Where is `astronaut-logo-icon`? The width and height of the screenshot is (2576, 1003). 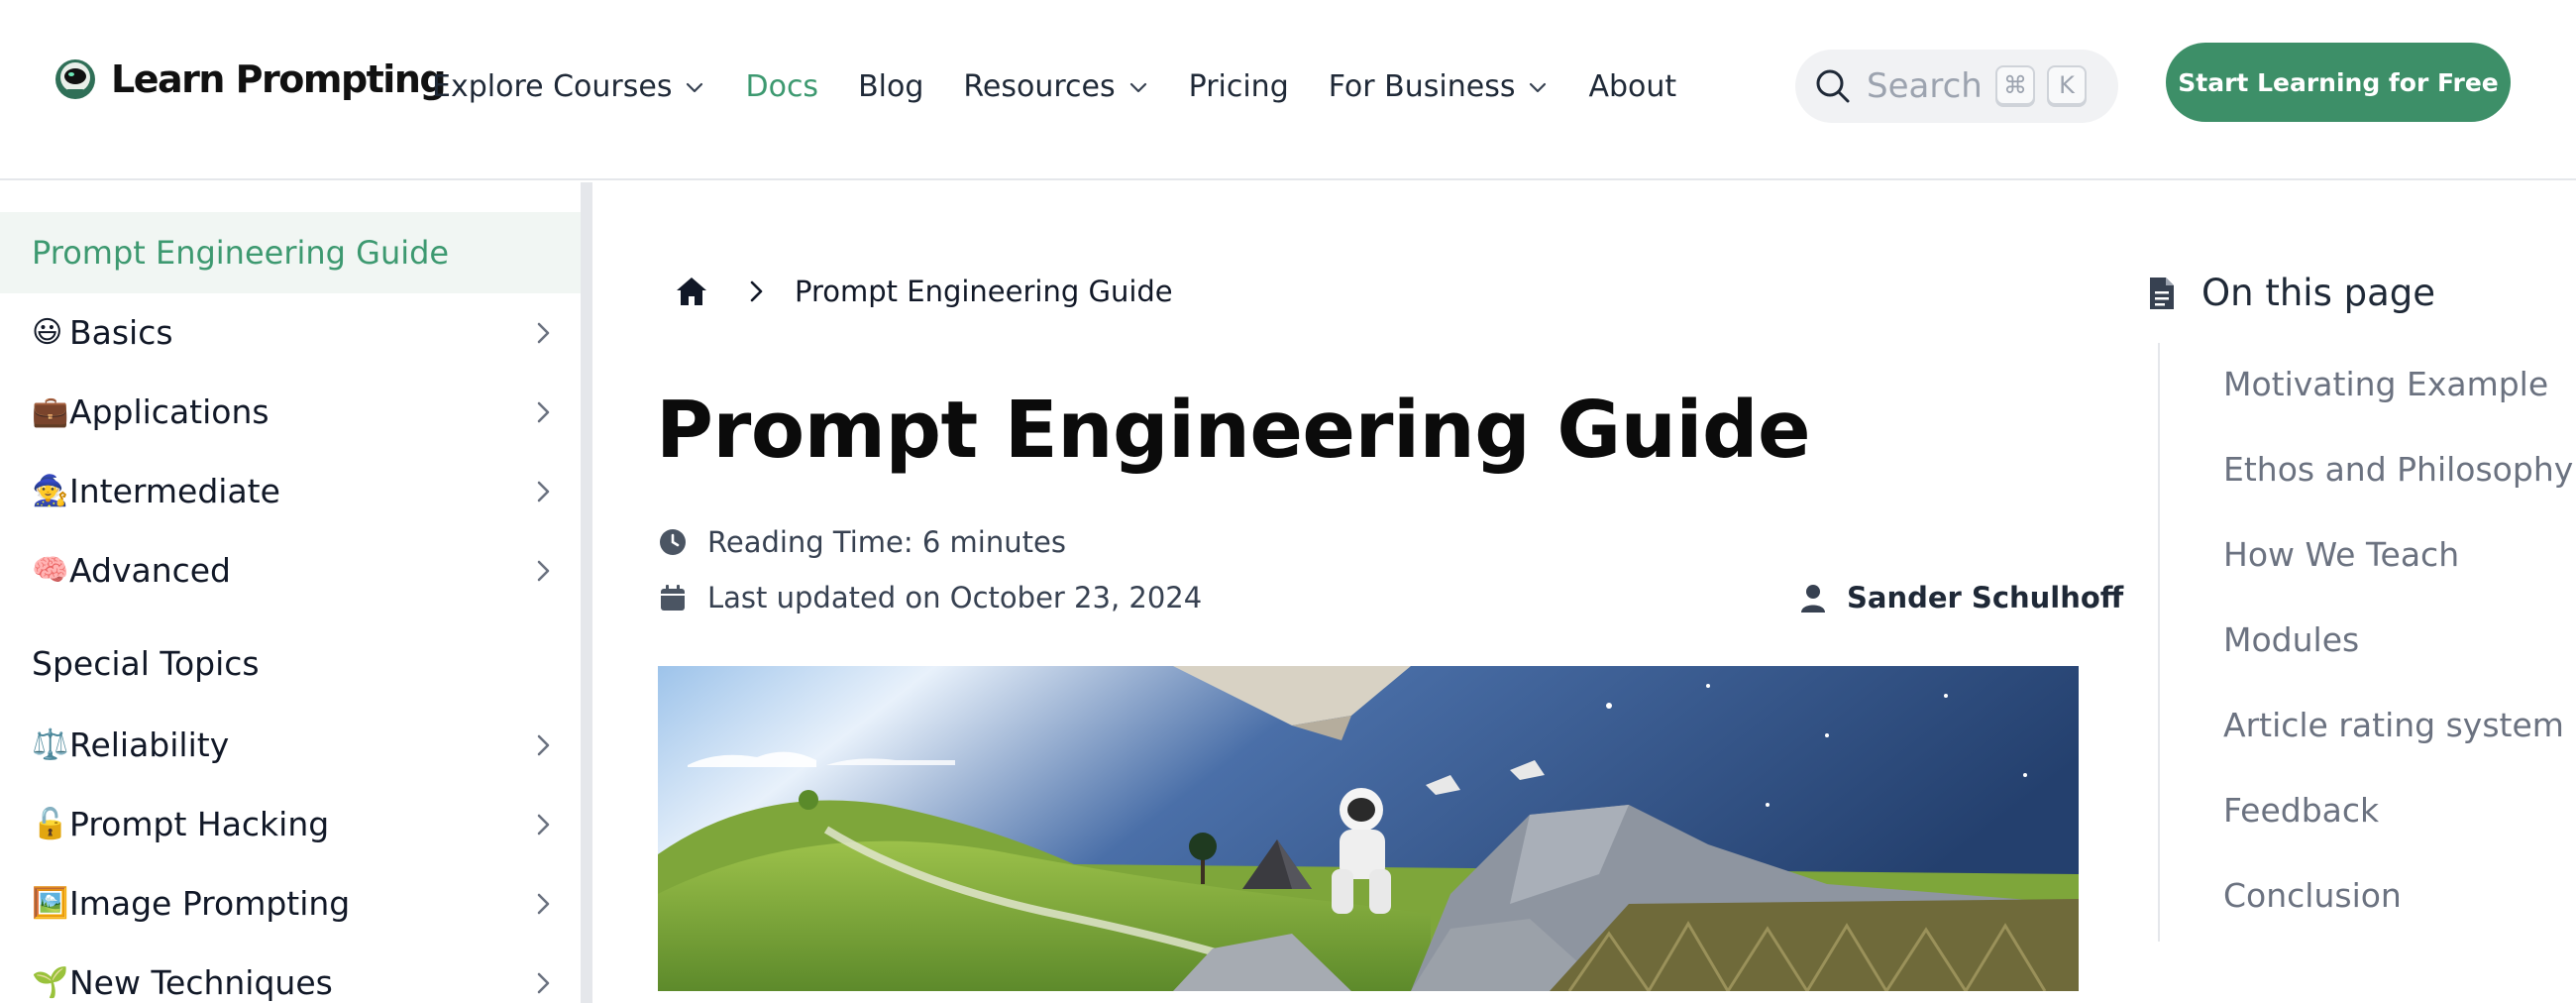 astronaut-logo-icon is located at coordinates (75, 79).